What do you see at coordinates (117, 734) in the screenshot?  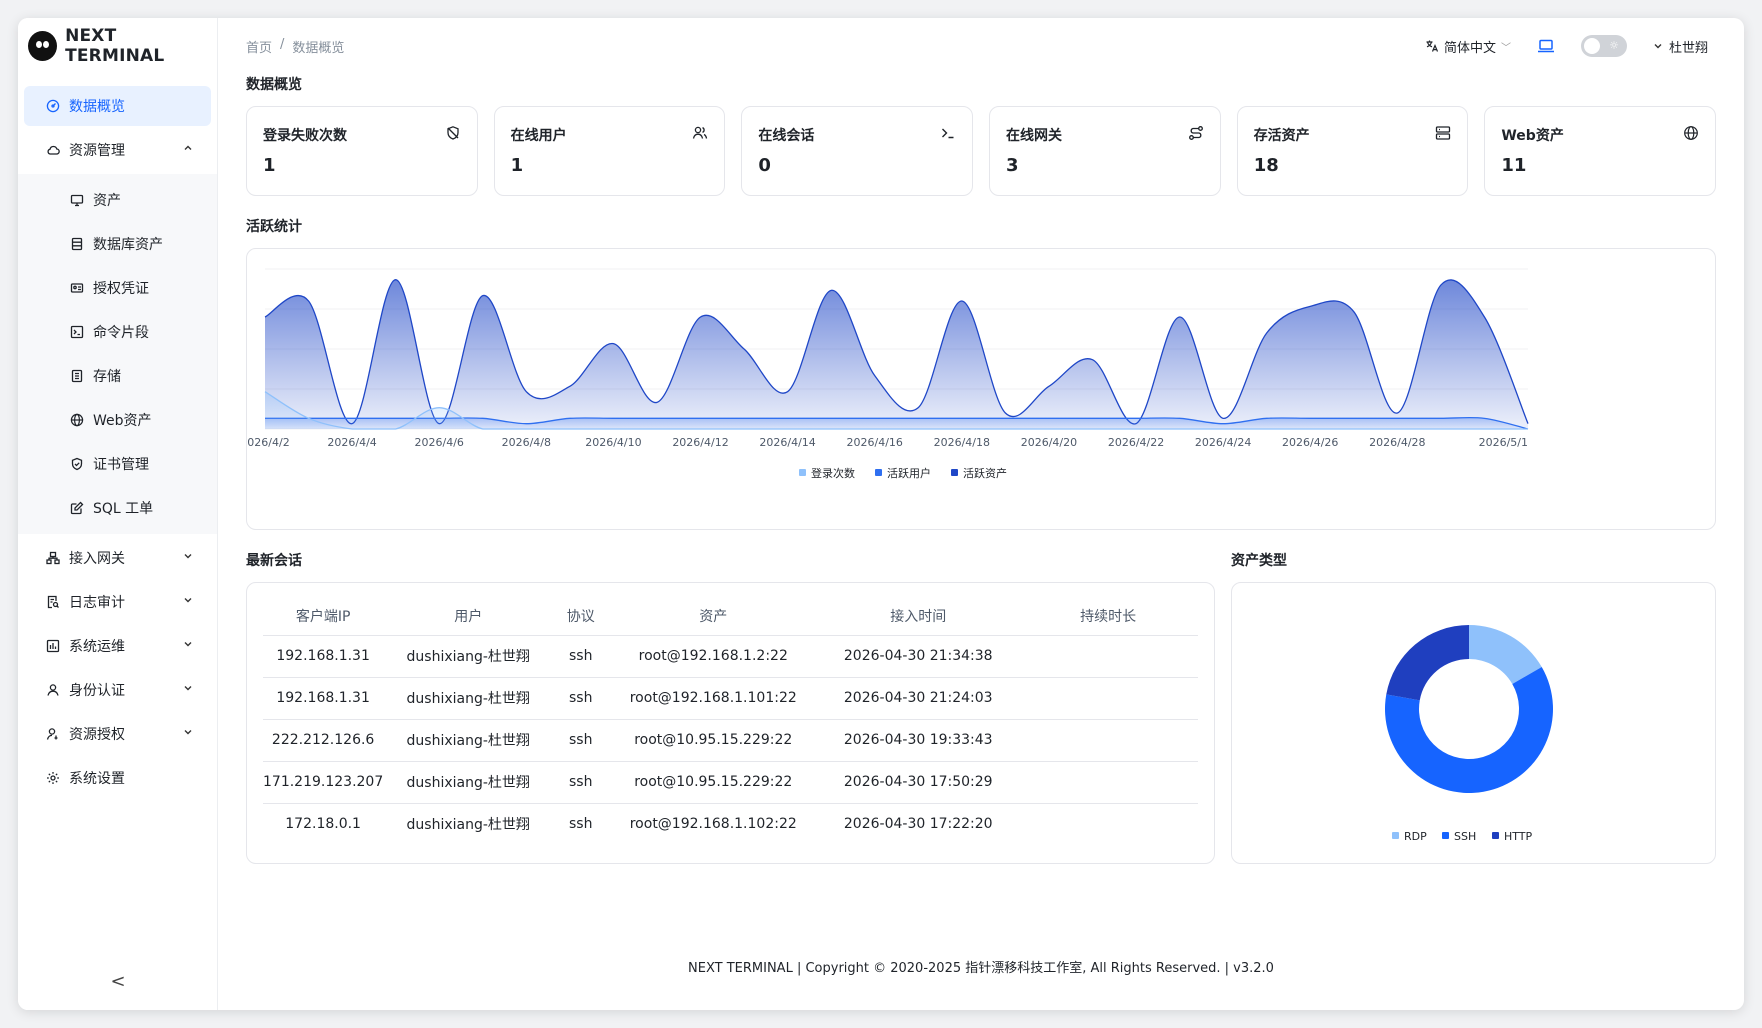 I see `sidebar-item-resource-authorization: 资源授权` at bounding box center [117, 734].